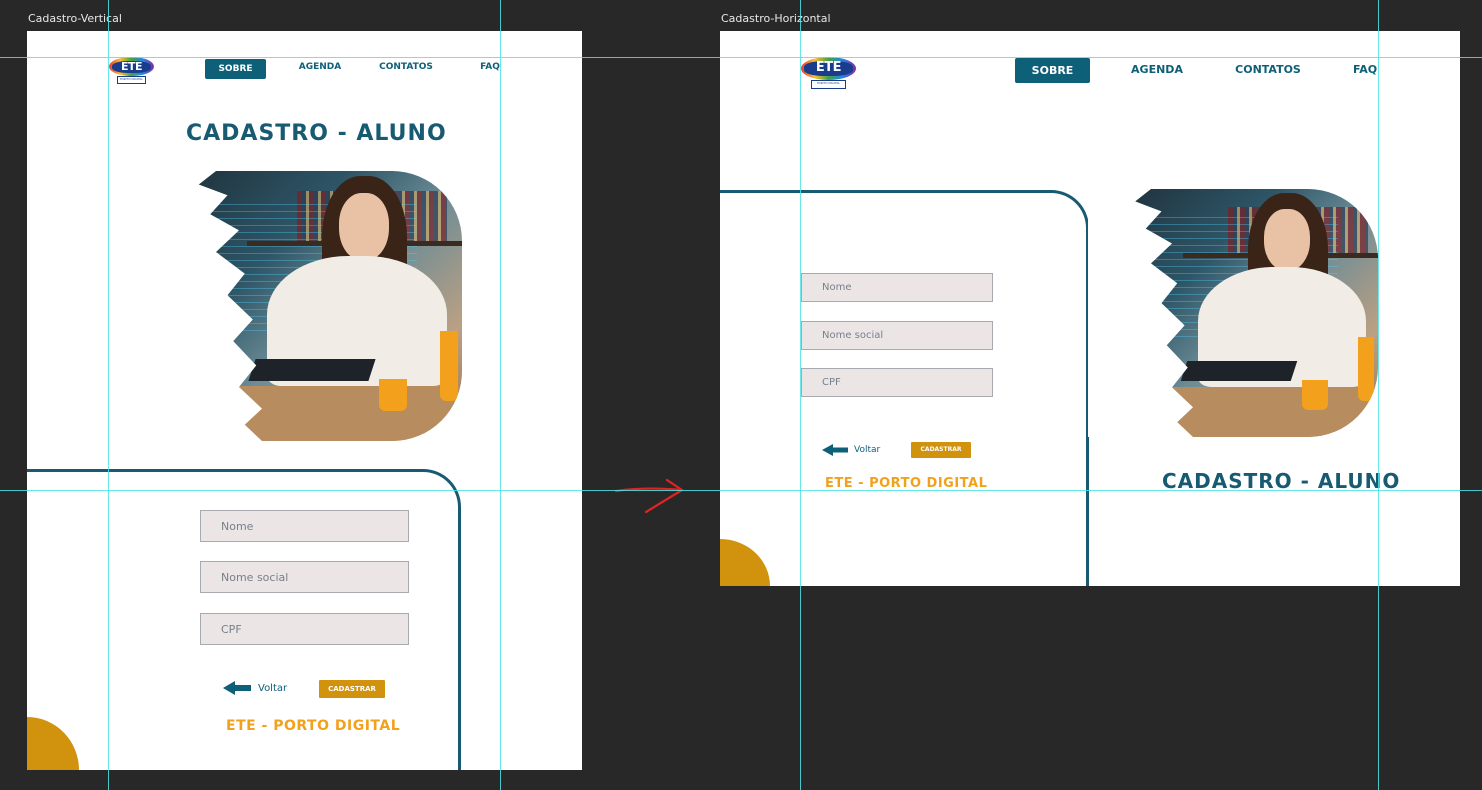 The width and height of the screenshot is (1482, 790). Describe the element at coordinates (776, 18) in the screenshot. I see `frame-label-horizontal: Cadastro-Horizontal` at that location.